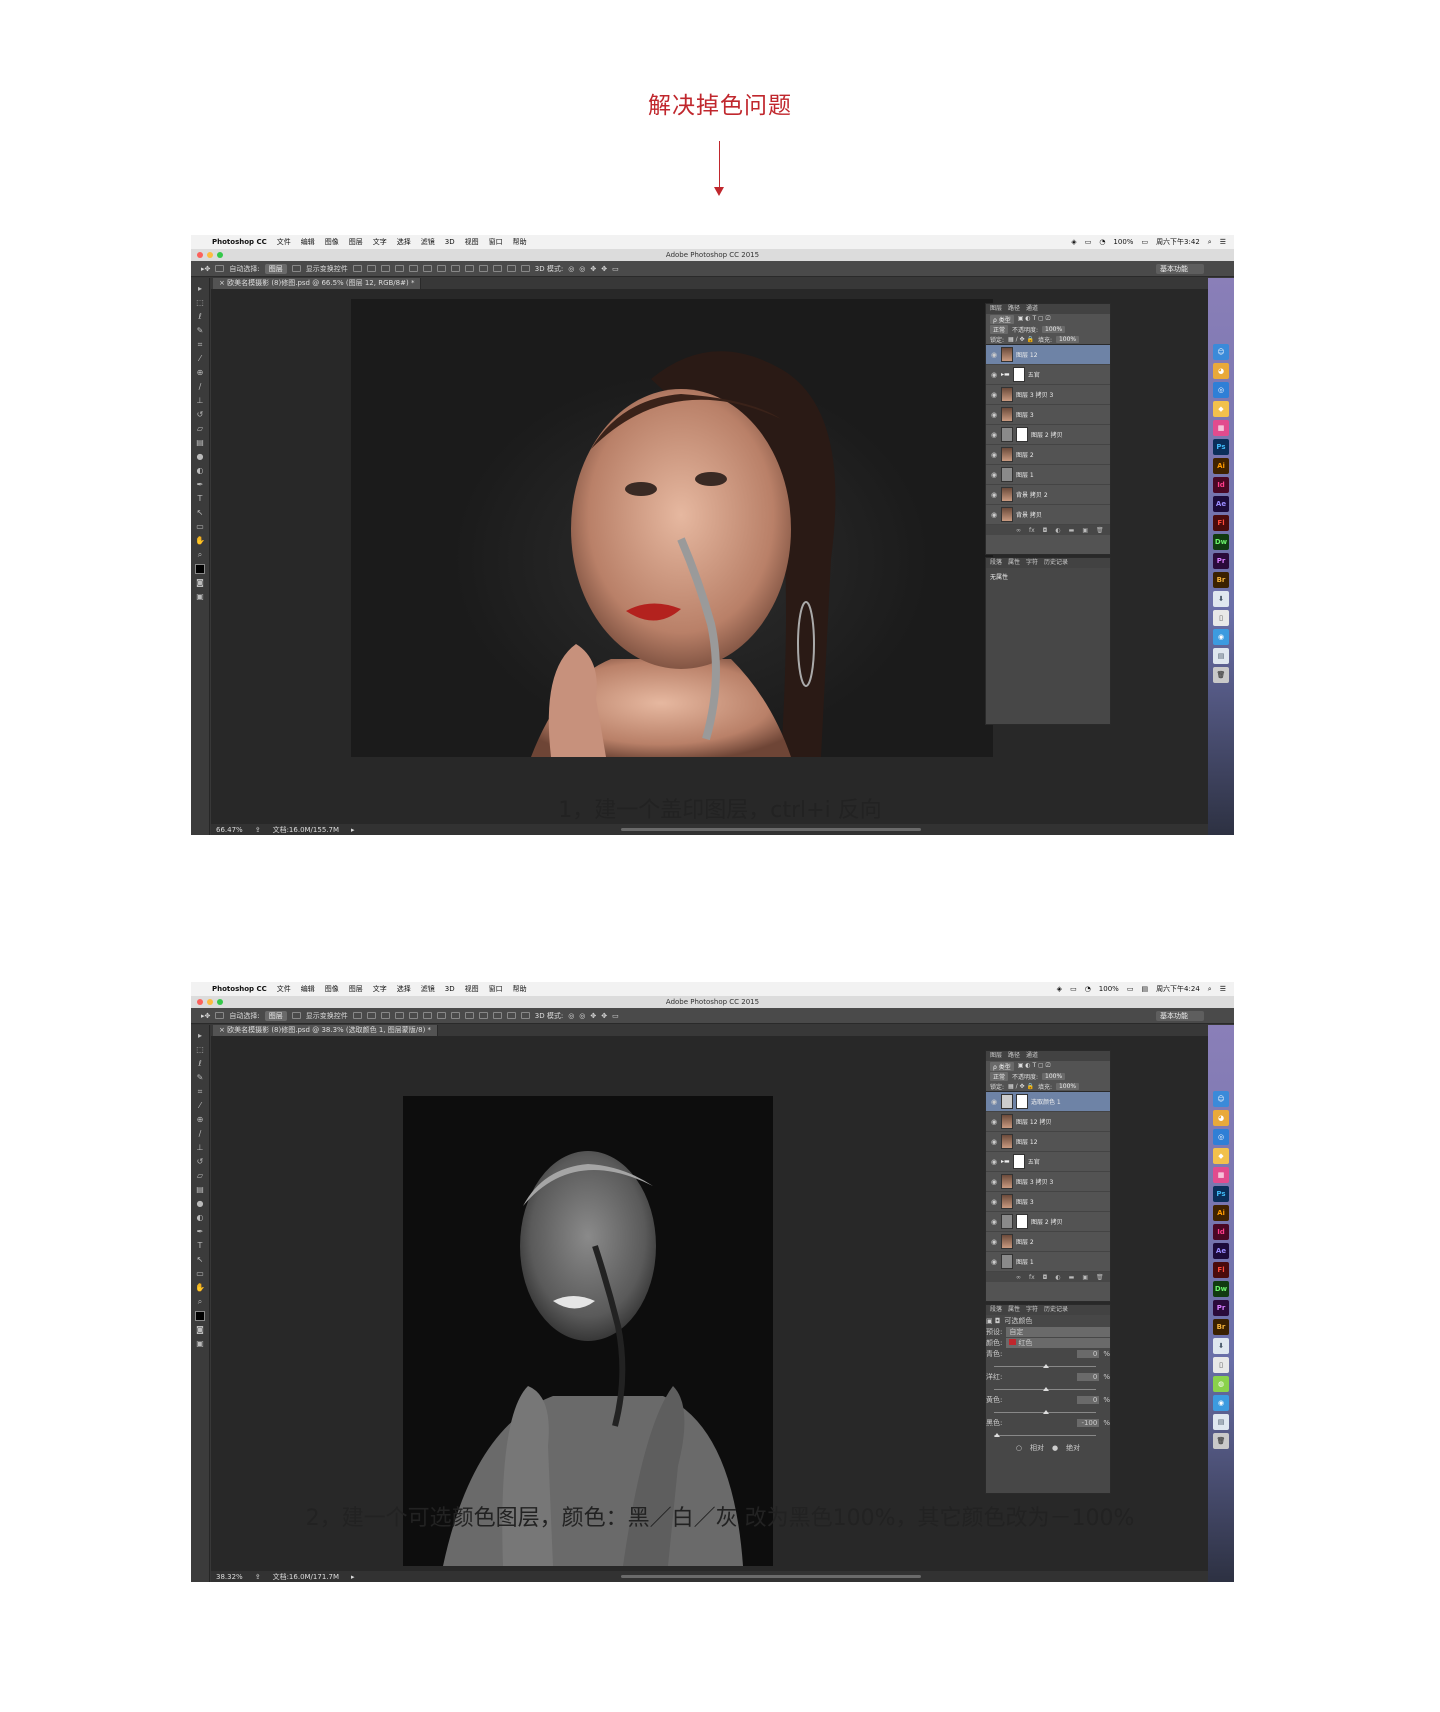 Image resolution: width=1440 pixels, height=1712 pixels. What do you see at coordinates (428, 242) in the screenshot?
I see `menu-filter: 滤镜` at bounding box center [428, 242].